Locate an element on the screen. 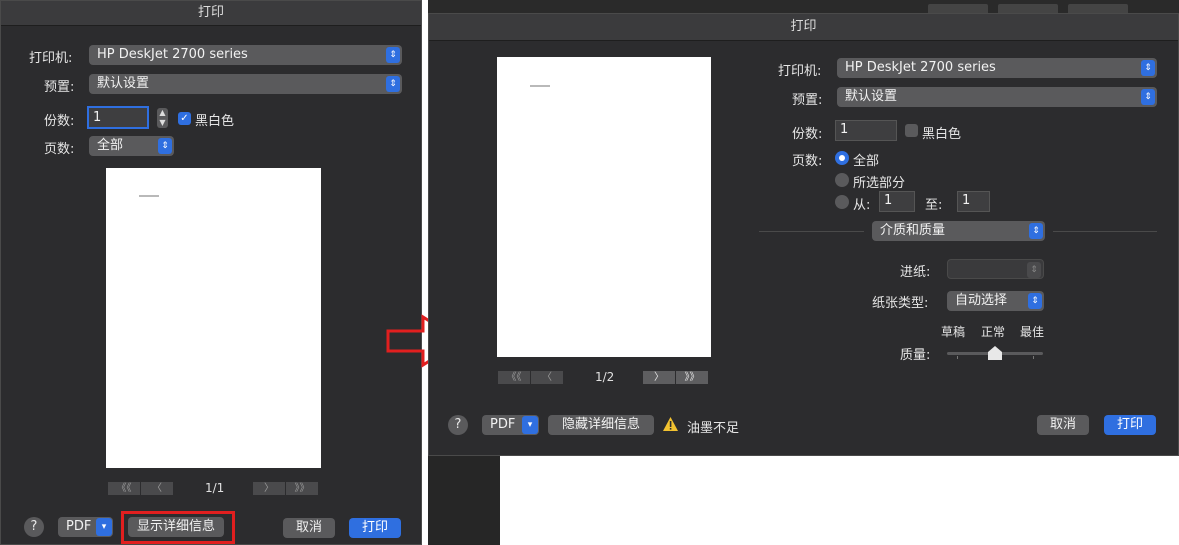 The height and width of the screenshot is (545, 1179). section-select: 介质和质量 ⇕ is located at coordinates (958, 231).